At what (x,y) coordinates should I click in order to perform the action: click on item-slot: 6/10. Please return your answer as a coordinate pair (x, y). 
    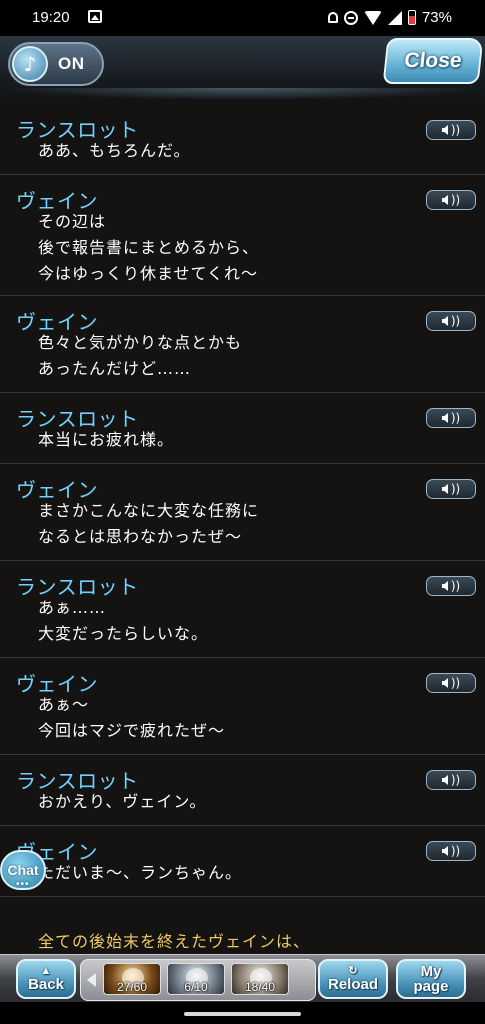
    Looking at the image, I should click on (196, 979).